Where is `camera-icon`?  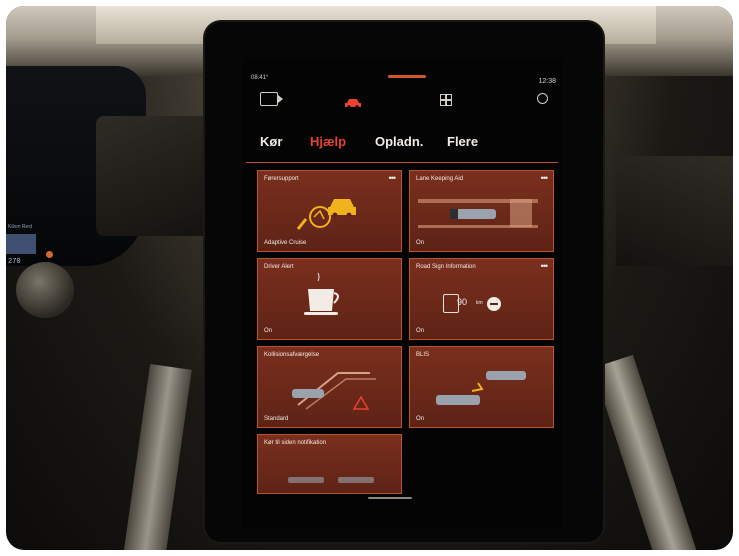 camera-icon is located at coordinates (271, 99).